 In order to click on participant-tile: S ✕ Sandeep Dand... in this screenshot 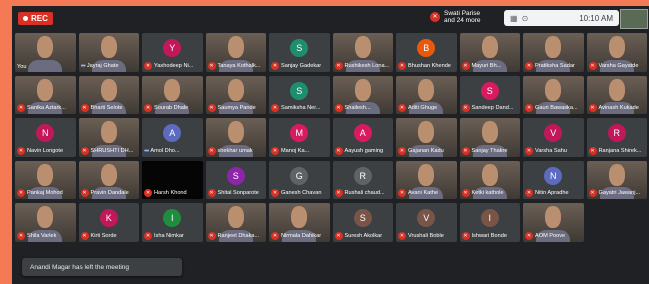, I will do `click(489, 94)`.